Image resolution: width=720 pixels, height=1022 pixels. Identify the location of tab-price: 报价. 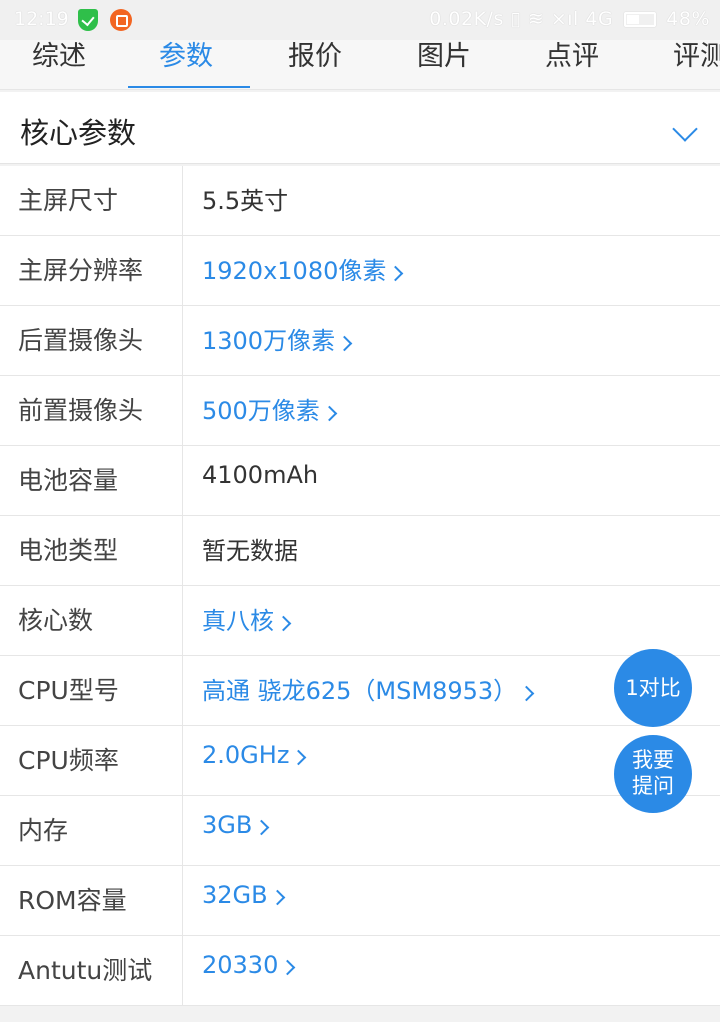
(315, 54).